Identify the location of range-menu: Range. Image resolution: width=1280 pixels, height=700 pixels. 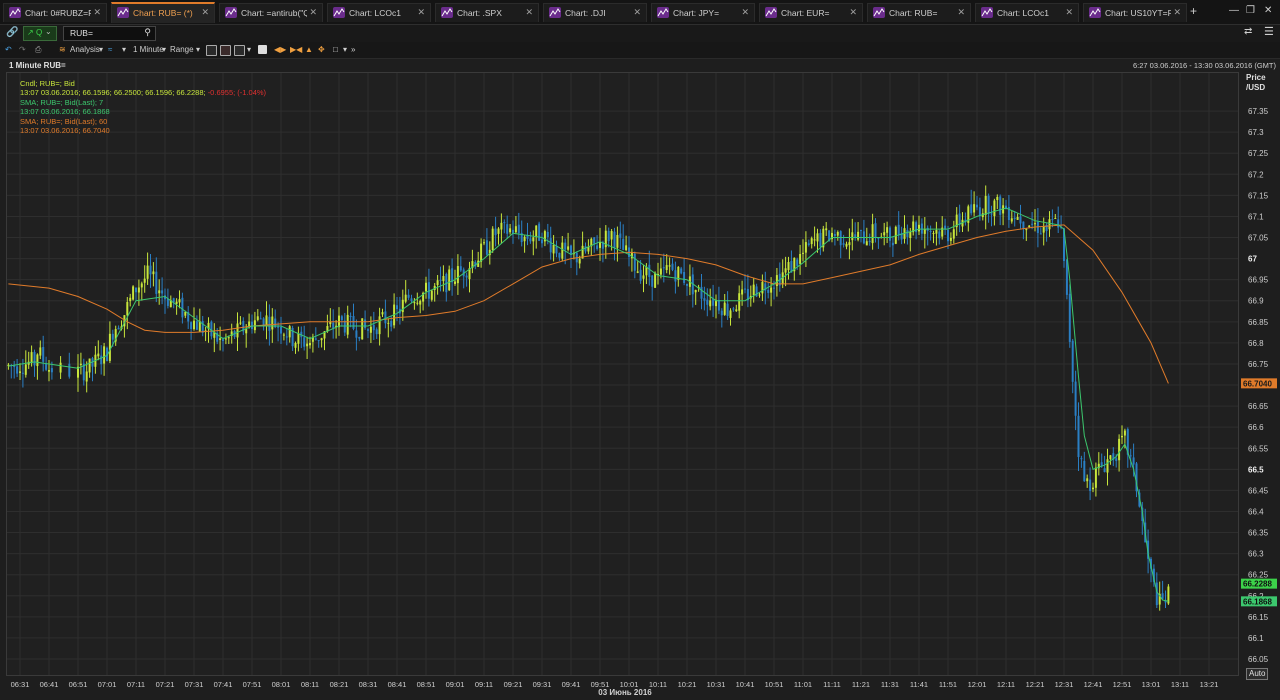
(182, 49).